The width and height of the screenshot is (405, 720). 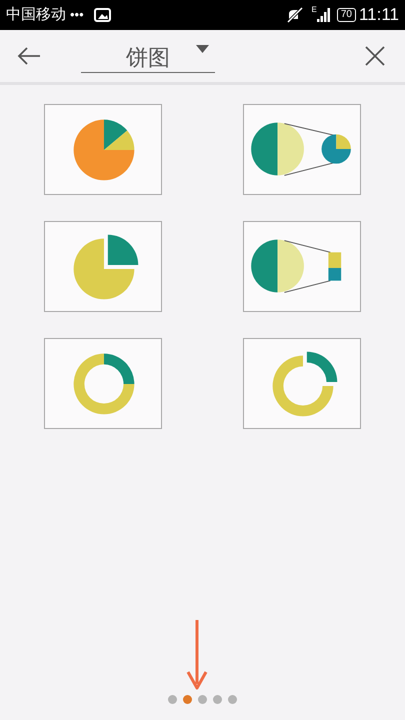 I want to click on clock-time: 11:11, so click(x=378, y=15).